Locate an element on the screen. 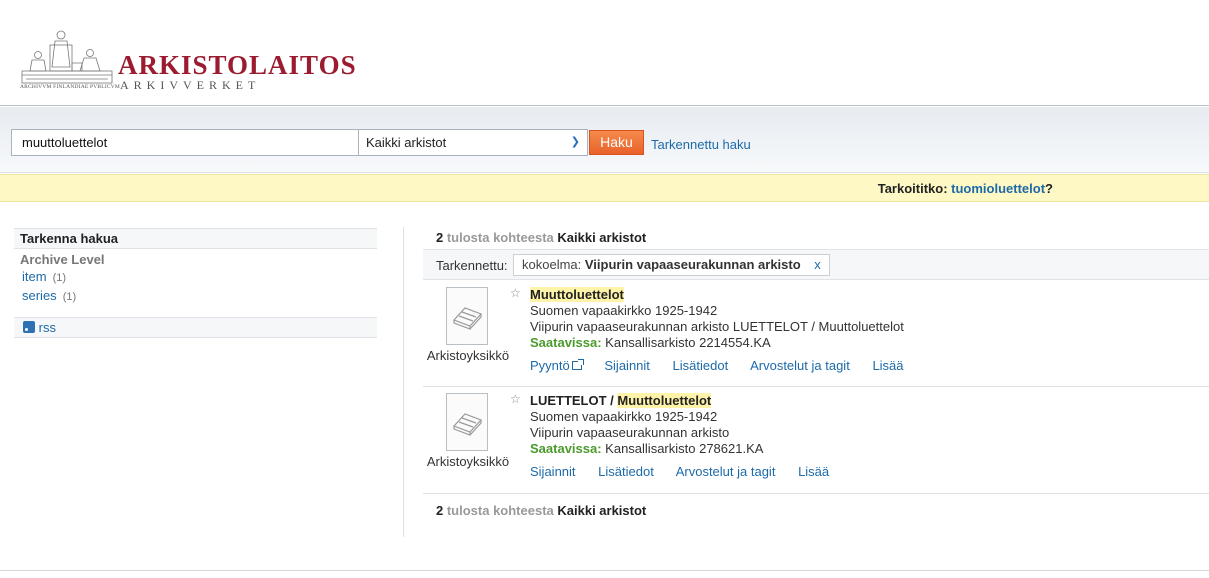 The width and height of the screenshot is (1209, 578). remove-filter-button: x is located at coordinates (817, 264).